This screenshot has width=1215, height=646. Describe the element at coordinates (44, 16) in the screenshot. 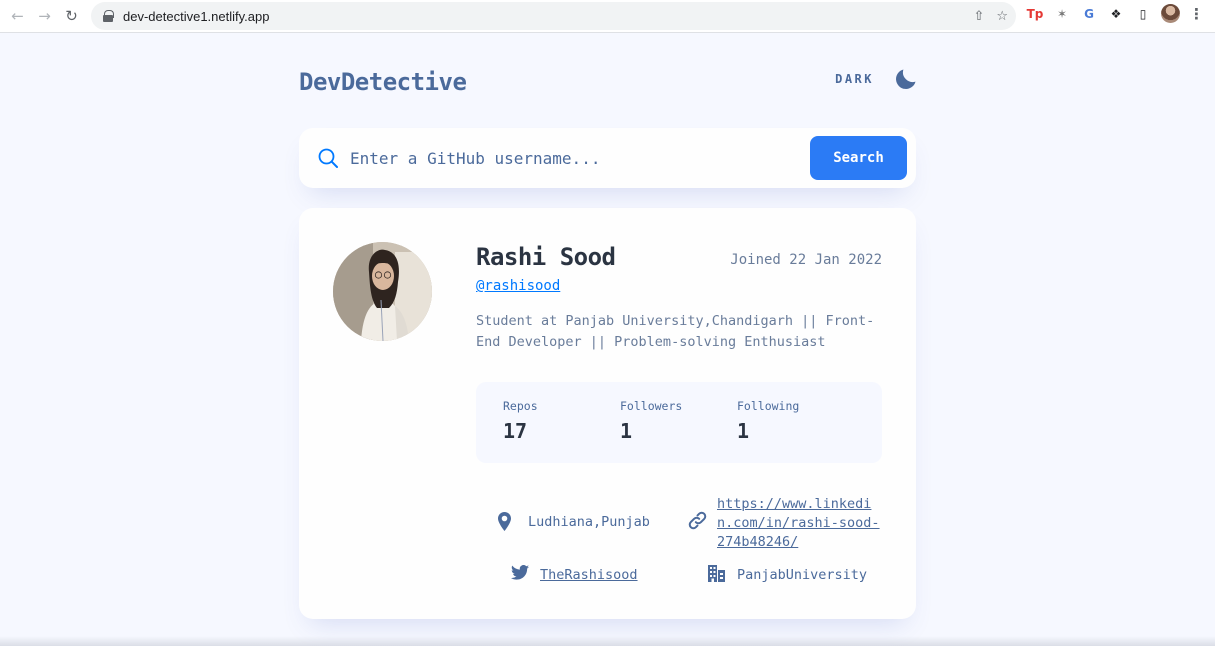

I see `forward-arrow-icon: →` at that location.